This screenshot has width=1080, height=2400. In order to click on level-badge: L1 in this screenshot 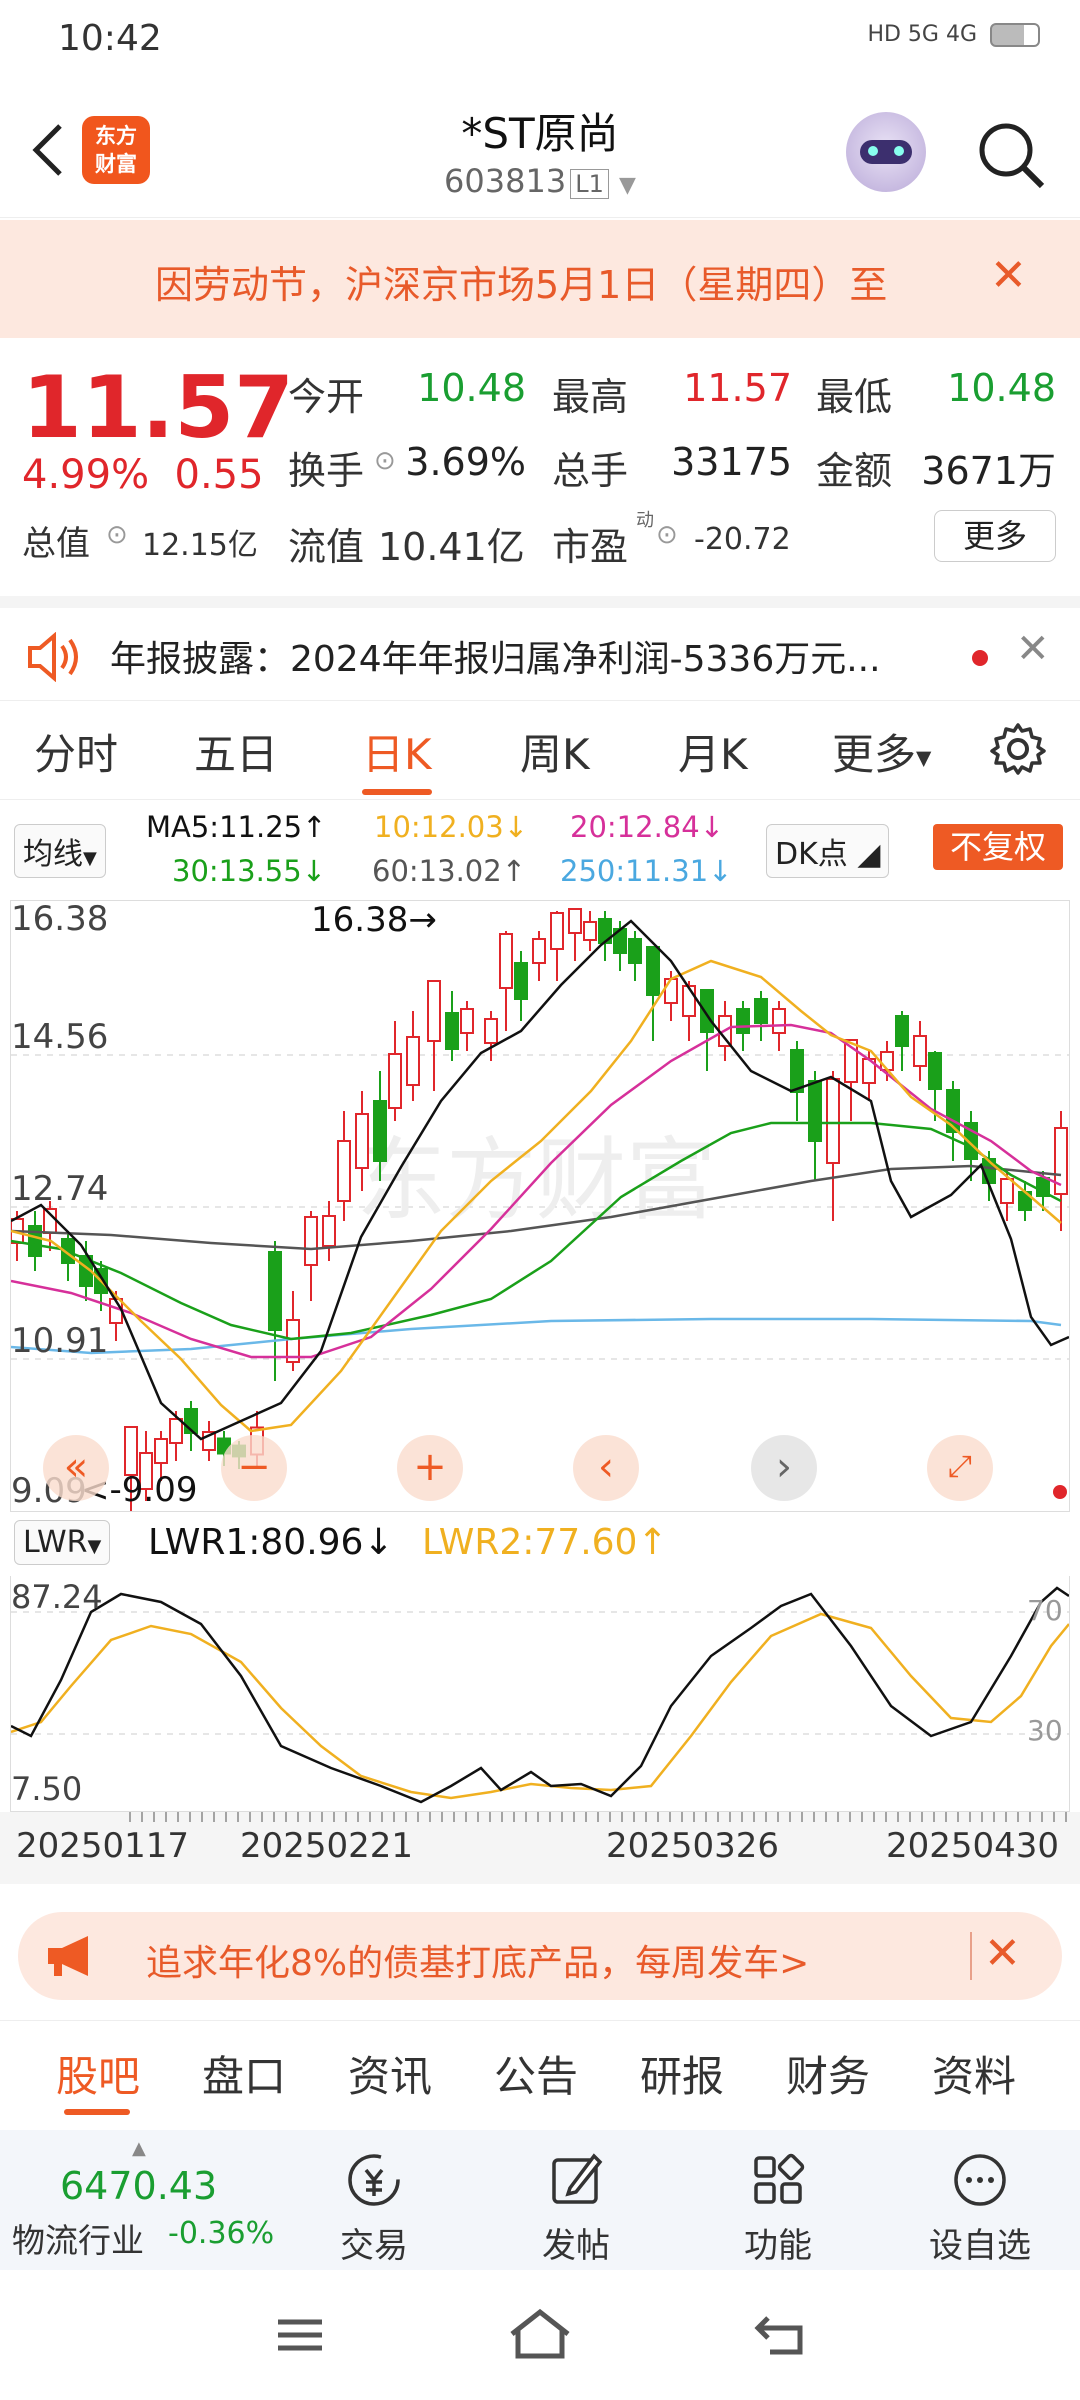, I will do `click(589, 184)`.